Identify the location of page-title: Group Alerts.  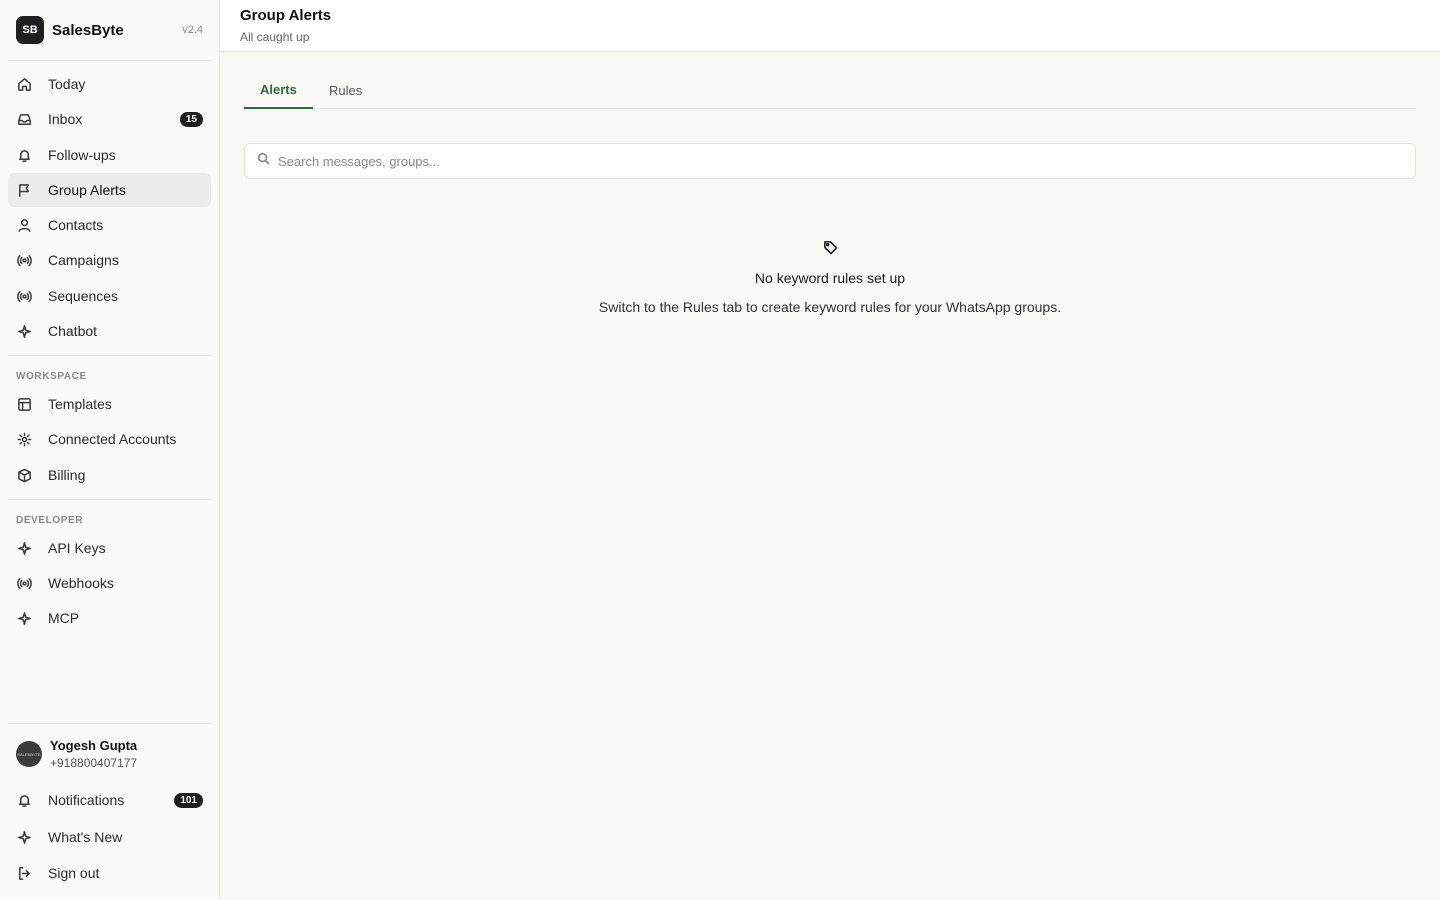
(286, 15).